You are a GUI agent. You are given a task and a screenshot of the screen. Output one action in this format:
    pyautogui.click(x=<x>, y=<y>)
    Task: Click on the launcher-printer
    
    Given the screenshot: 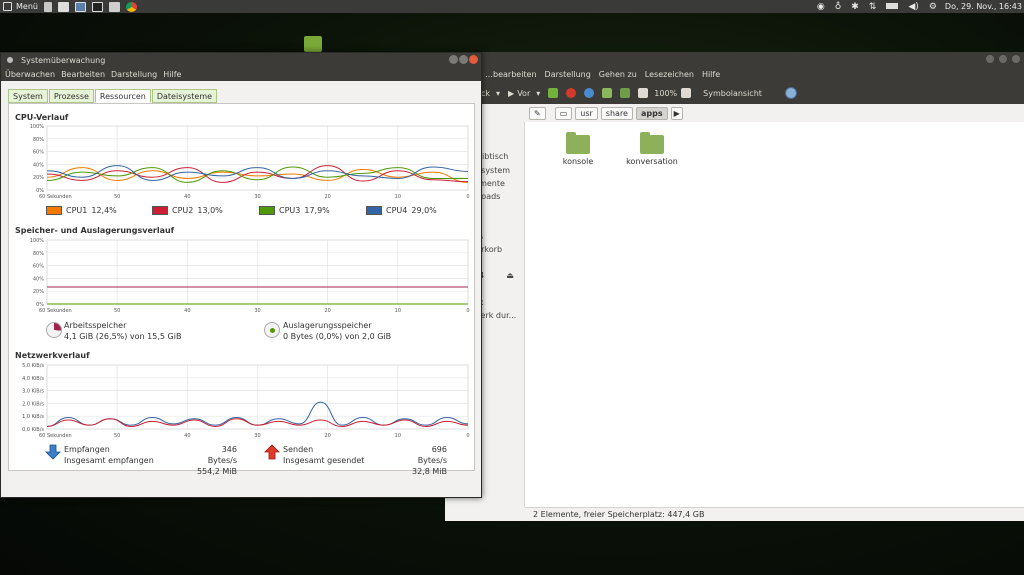 What is the action you would take?
    pyautogui.click(x=63, y=6)
    